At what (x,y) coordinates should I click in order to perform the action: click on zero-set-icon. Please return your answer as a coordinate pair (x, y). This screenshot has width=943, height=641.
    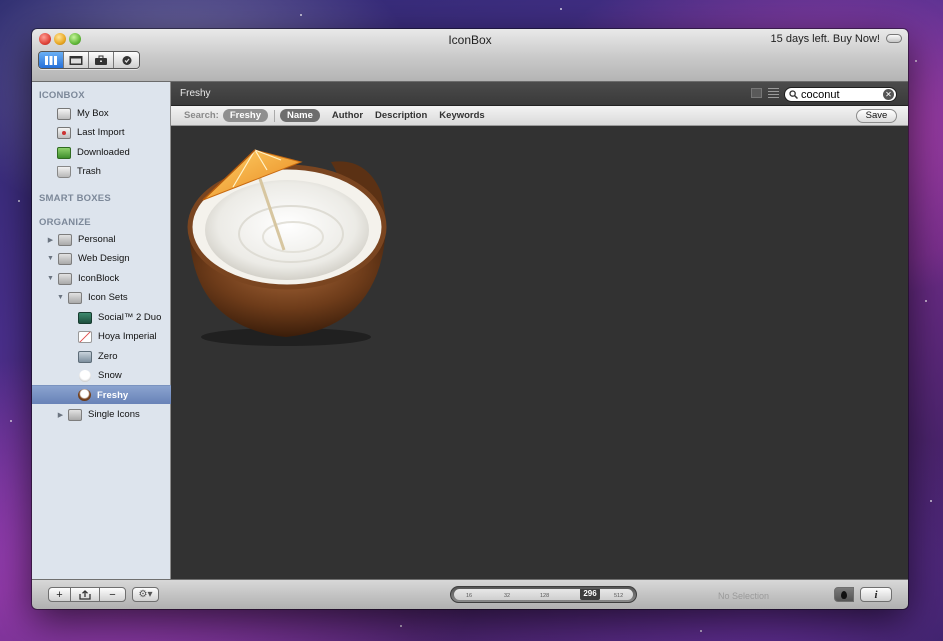
    Looking at the image, I should click on (85, 356).